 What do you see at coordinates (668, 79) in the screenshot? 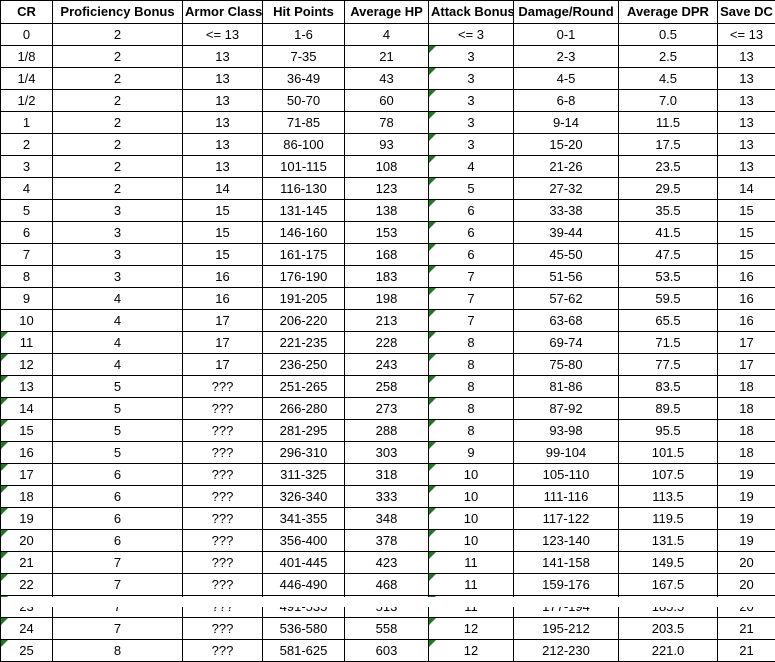
I see `cell-average-dpr: 4.5` at bounding box center [668, 79].